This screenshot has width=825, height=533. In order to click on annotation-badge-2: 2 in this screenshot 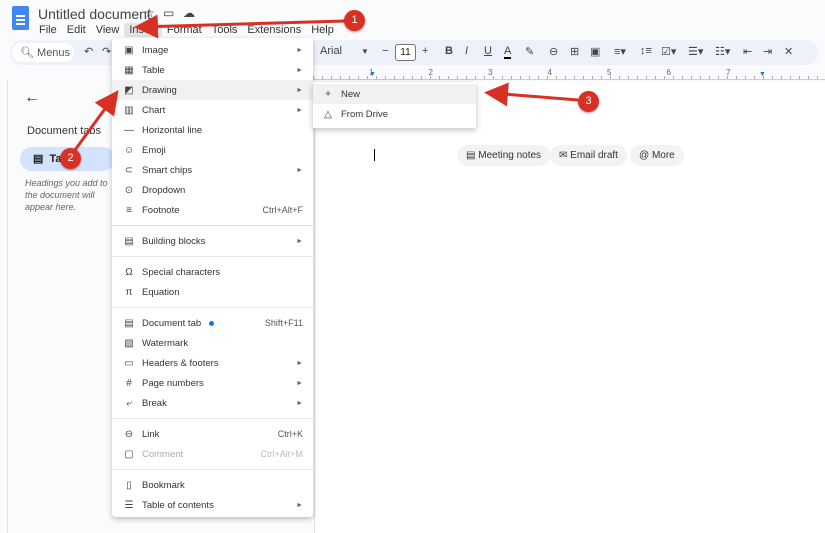, I will do `click(70, 158)`.